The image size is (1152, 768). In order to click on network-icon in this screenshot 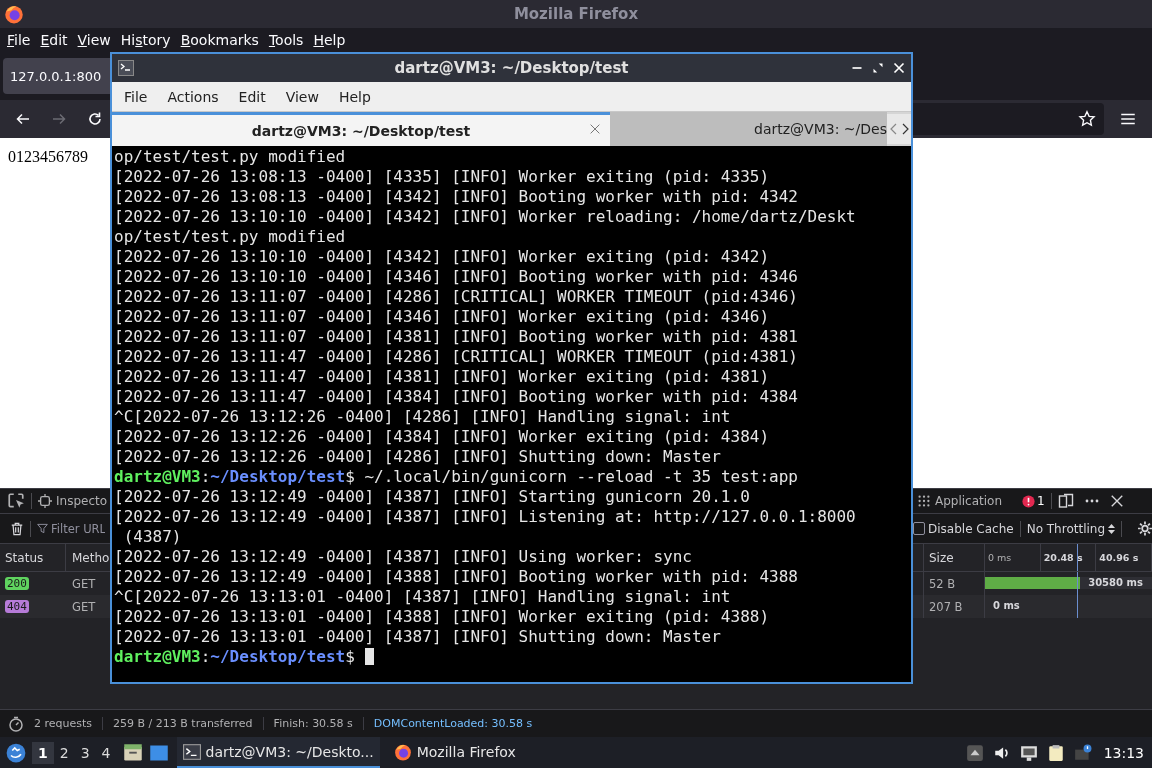, I will do `click(1028, 752)`.